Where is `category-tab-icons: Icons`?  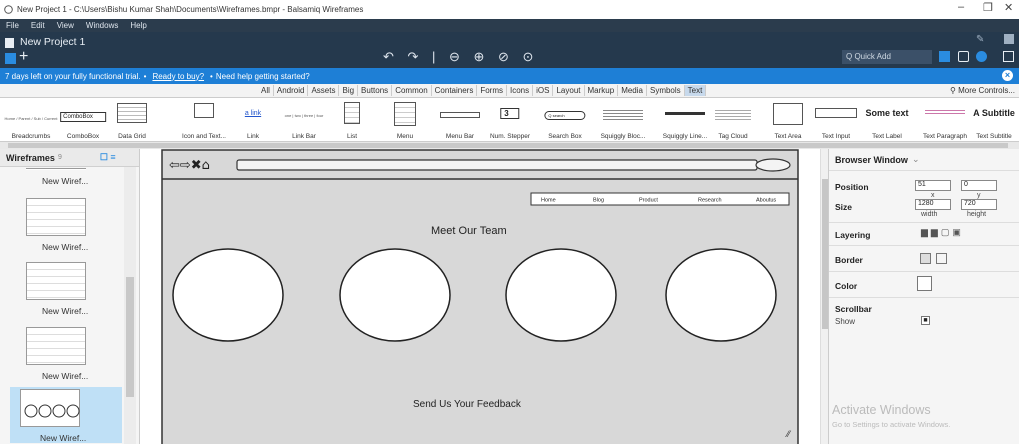 category-tab-icons: Icons is located at coordinates (520, 90).